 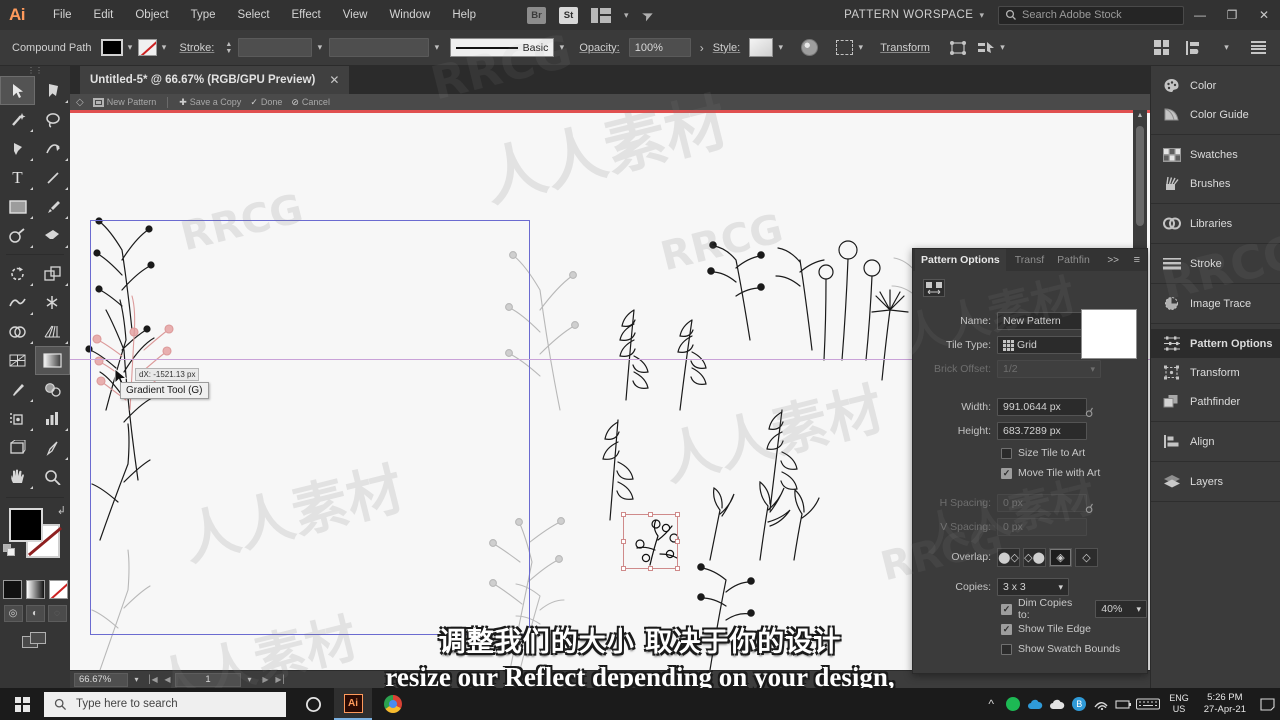 What do you see at coordinates (1226, 47) in the screenshot?
I see `align-chevron-down-icon: ▾` at bounding box center [1226, 47].